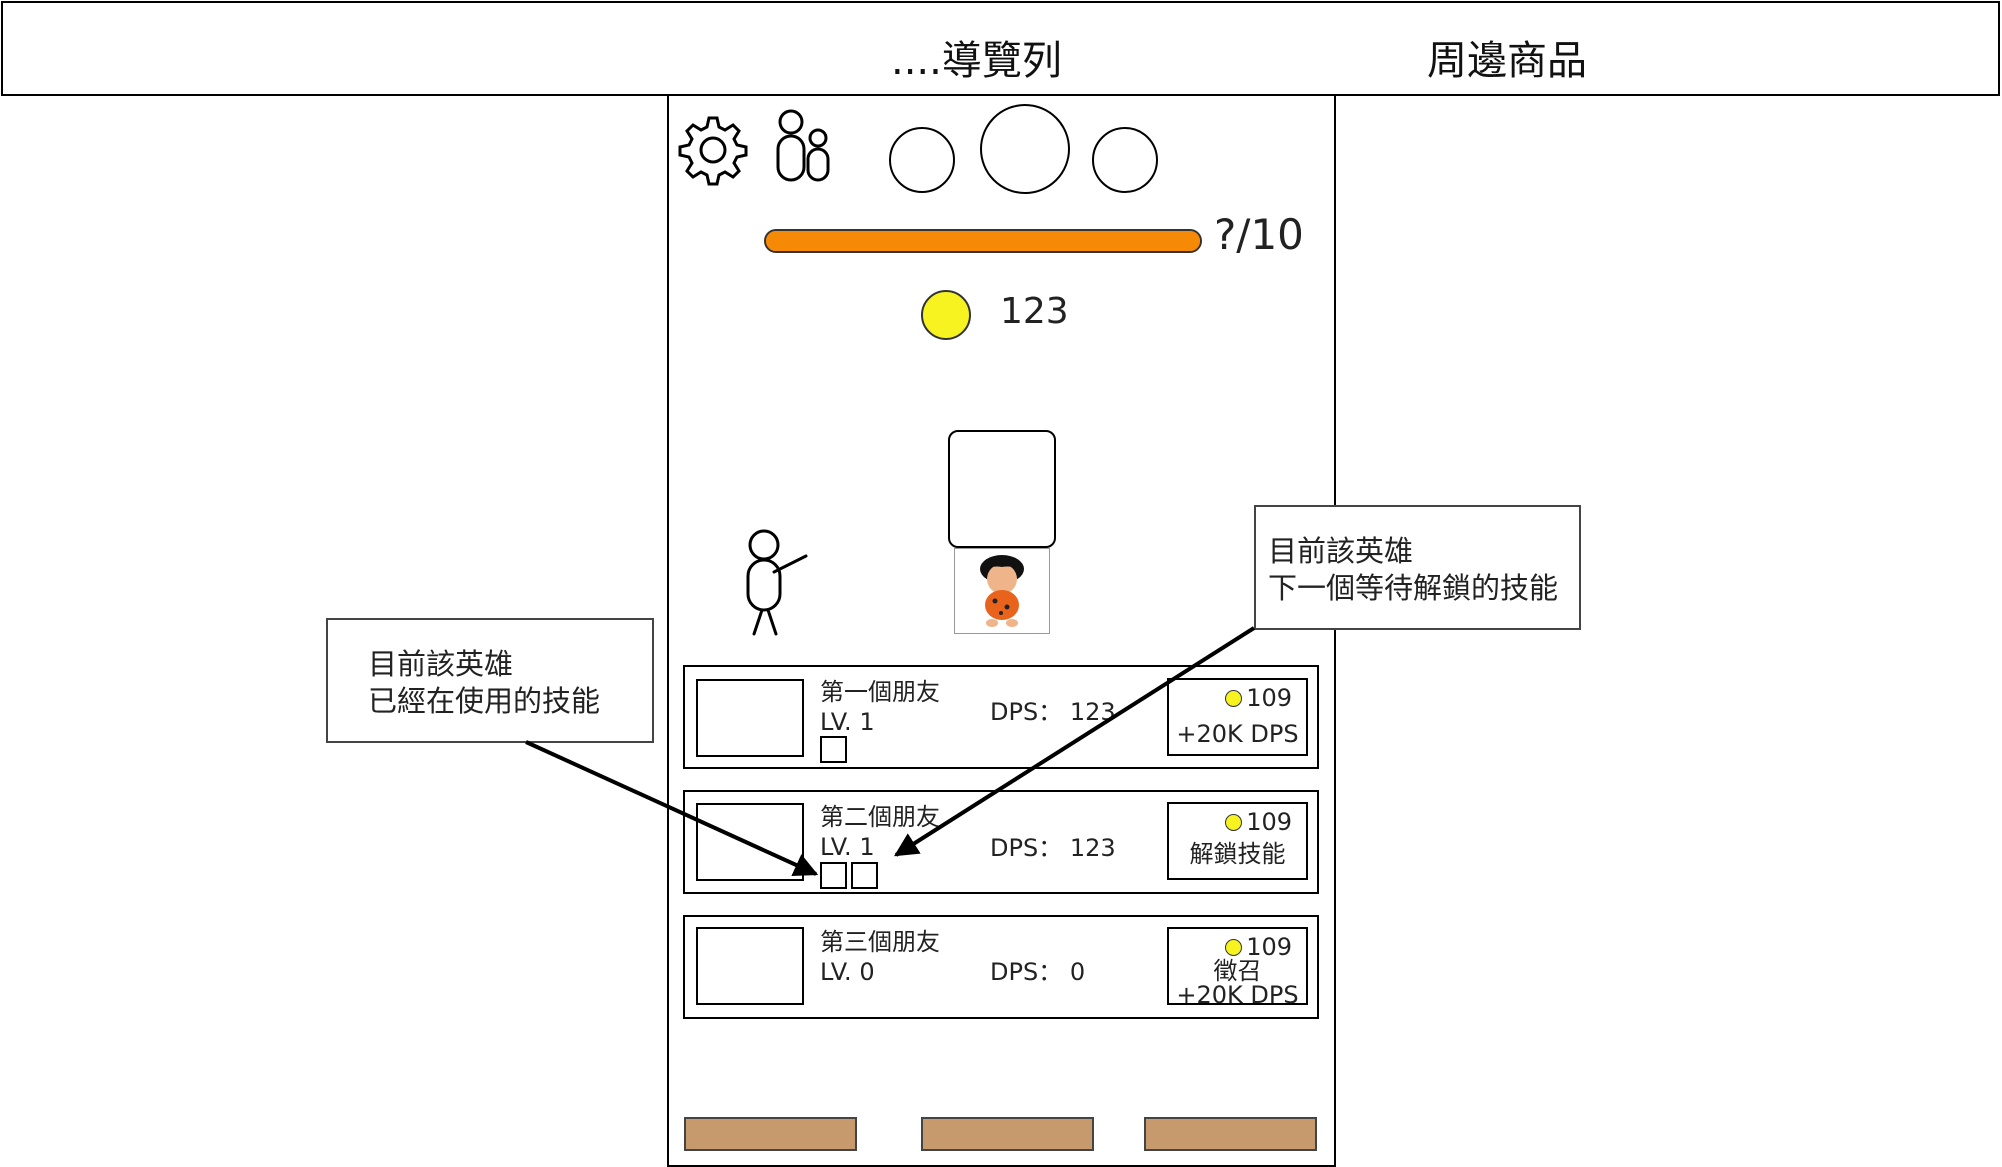 The height and width of the screenshot is (1167, 2002). I want to click on coin-amount: 123, so click(1034, 311).